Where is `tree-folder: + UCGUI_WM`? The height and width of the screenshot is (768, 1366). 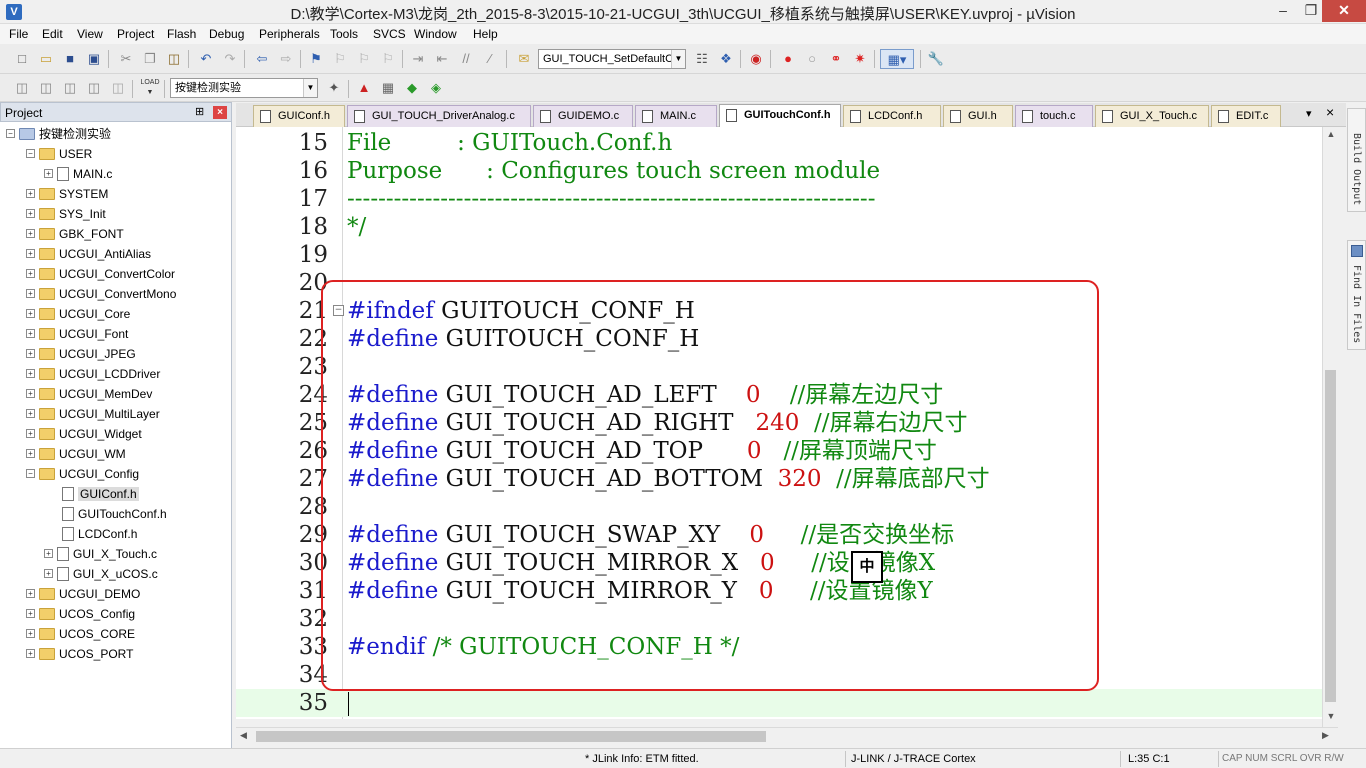
tree-folder: + UCGUI_WM is located at coordinates (76, 453).